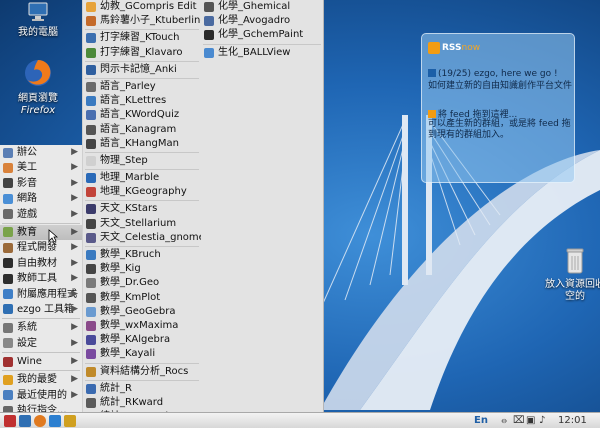 Image resolution: width=600 pixels, height=428 pixels. Describe the element at coordinates (40, 421) in the screenshot. I see `taskbar-firefox-icon` at that location.